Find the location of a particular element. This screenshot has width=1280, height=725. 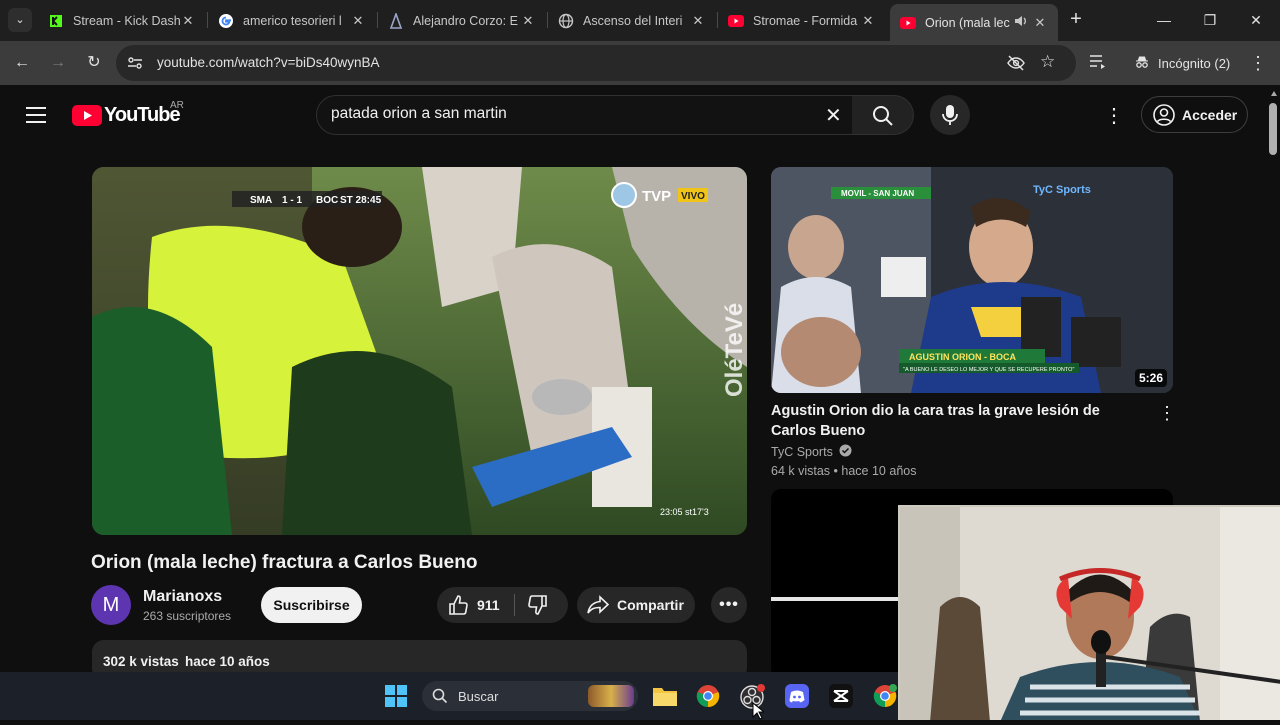

dislike-button is located at coordinates (532, 605).